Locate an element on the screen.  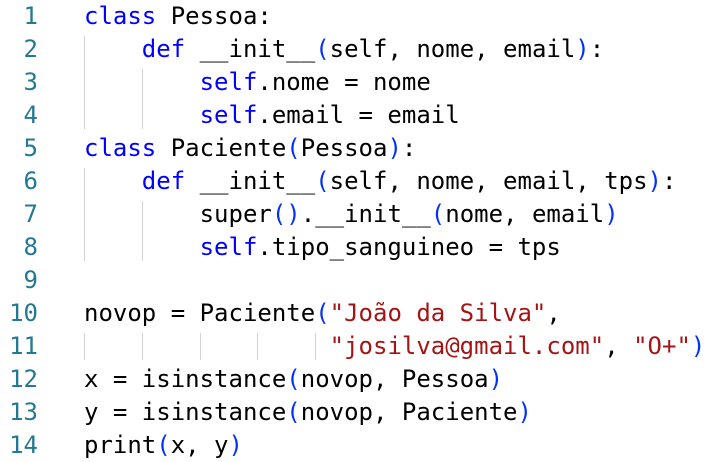
code-token: () is located at coordinates (286, 214).